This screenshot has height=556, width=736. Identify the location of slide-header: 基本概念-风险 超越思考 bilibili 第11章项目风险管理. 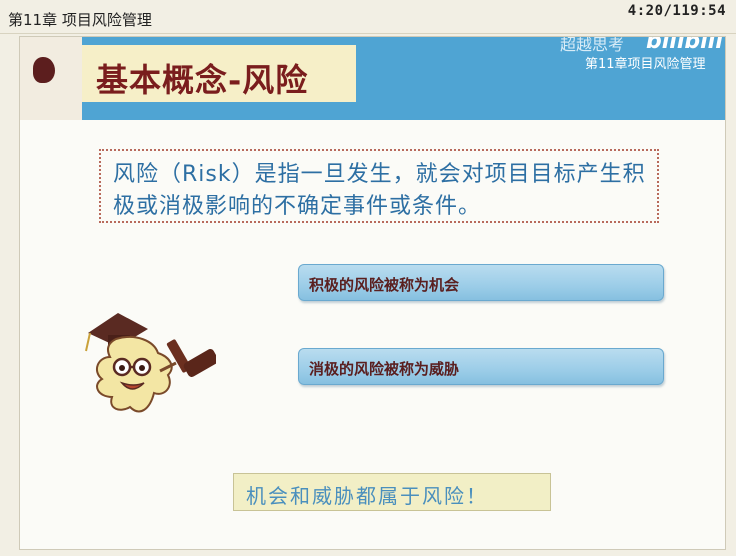
(372, 78).